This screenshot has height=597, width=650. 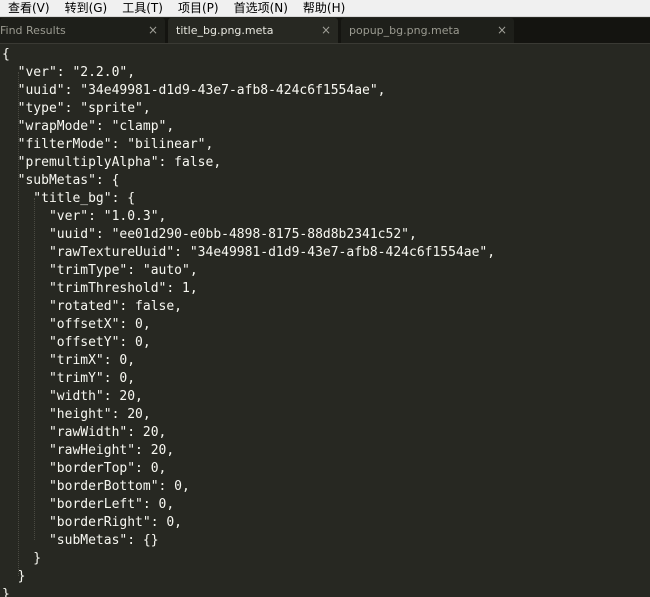 What do you see at coordinates (76, 414) in the screenshot?
I see `code-line: "height": 20,` at bounding box center [76, 414].